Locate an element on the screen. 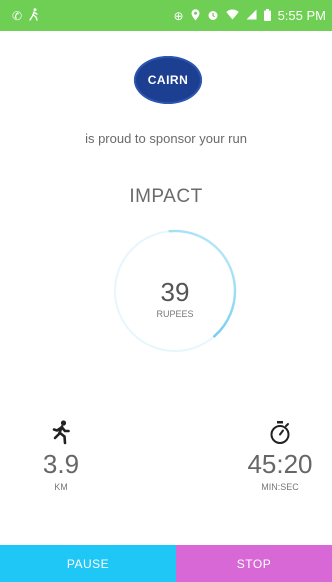  cairn-logo: CAIRN is located at coordinates (168, 80).